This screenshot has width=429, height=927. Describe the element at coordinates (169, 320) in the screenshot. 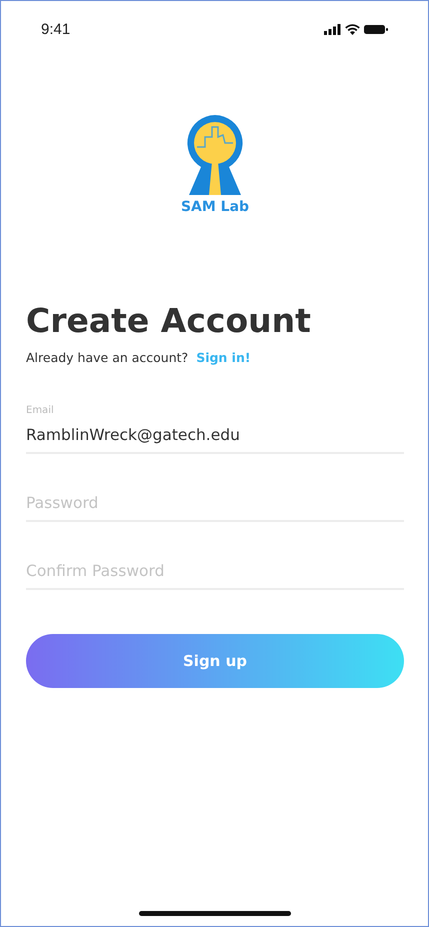

I see `page-title: Create Account` at that location.